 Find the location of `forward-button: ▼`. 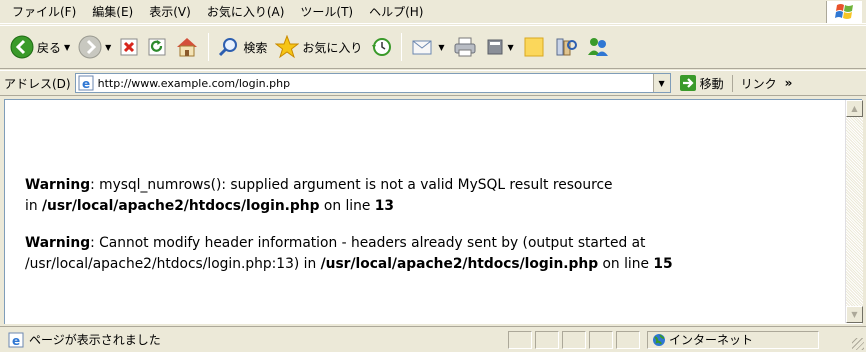

forward-button: ▼ is located at coordinates (94, 47).